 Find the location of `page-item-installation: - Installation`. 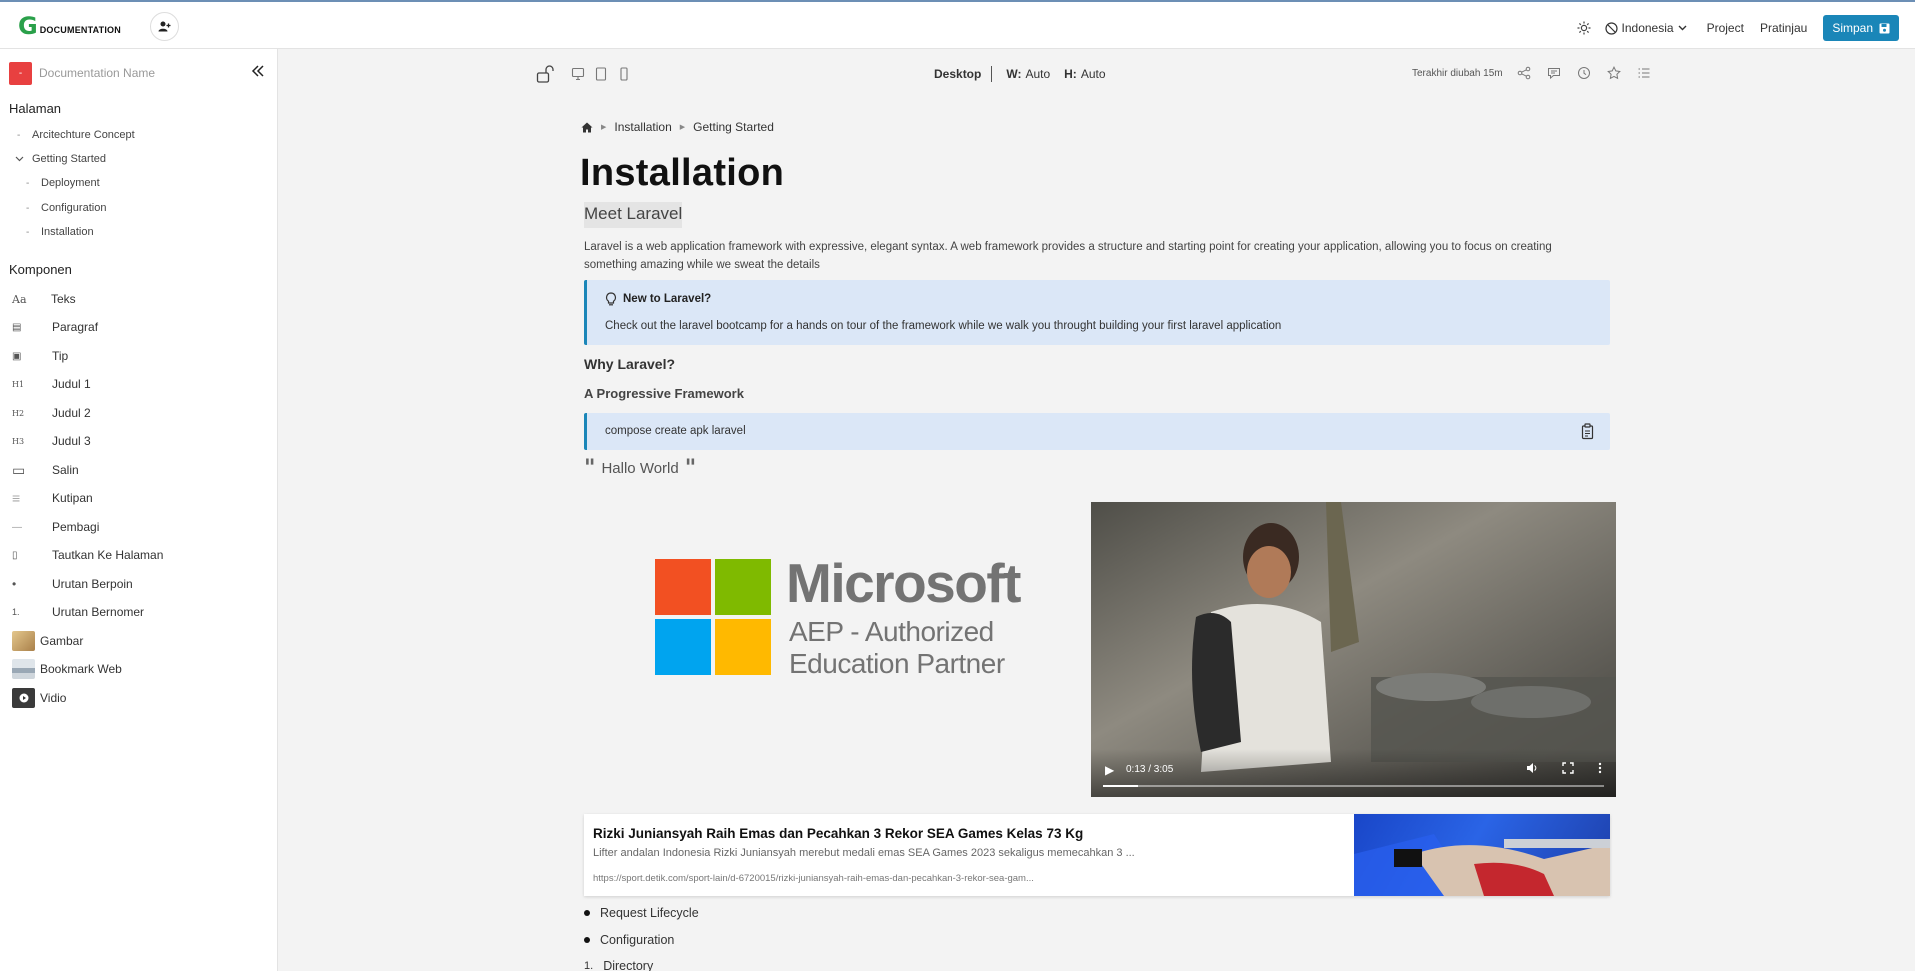

page-item-installation: - Installation is located at coordinates (60, 232).